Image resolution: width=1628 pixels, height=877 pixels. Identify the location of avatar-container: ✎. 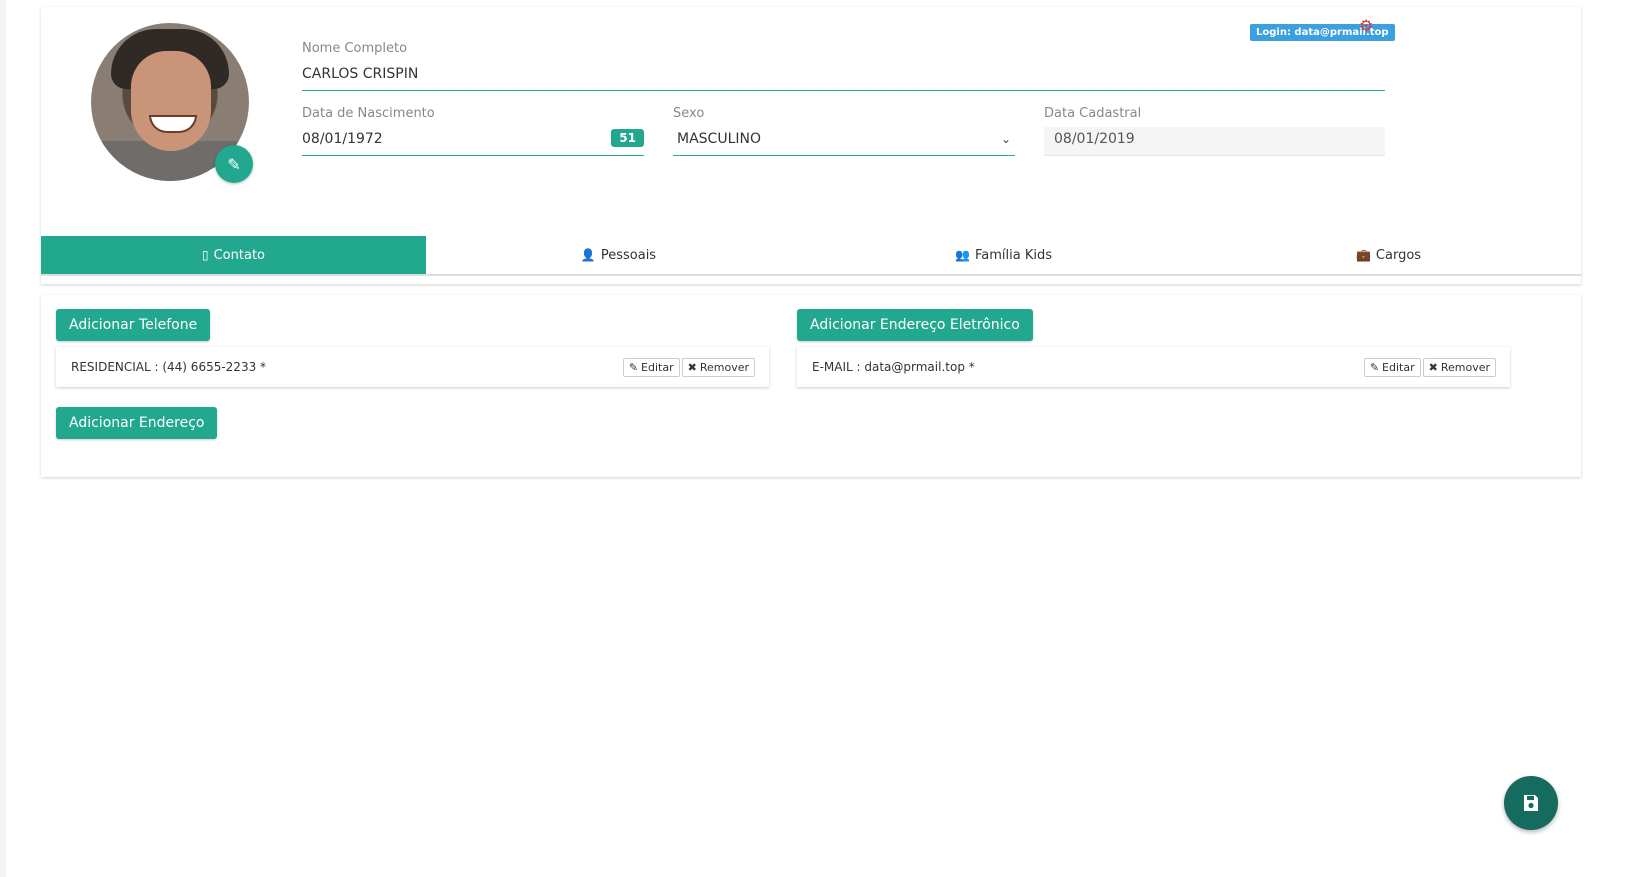
(172, 103).